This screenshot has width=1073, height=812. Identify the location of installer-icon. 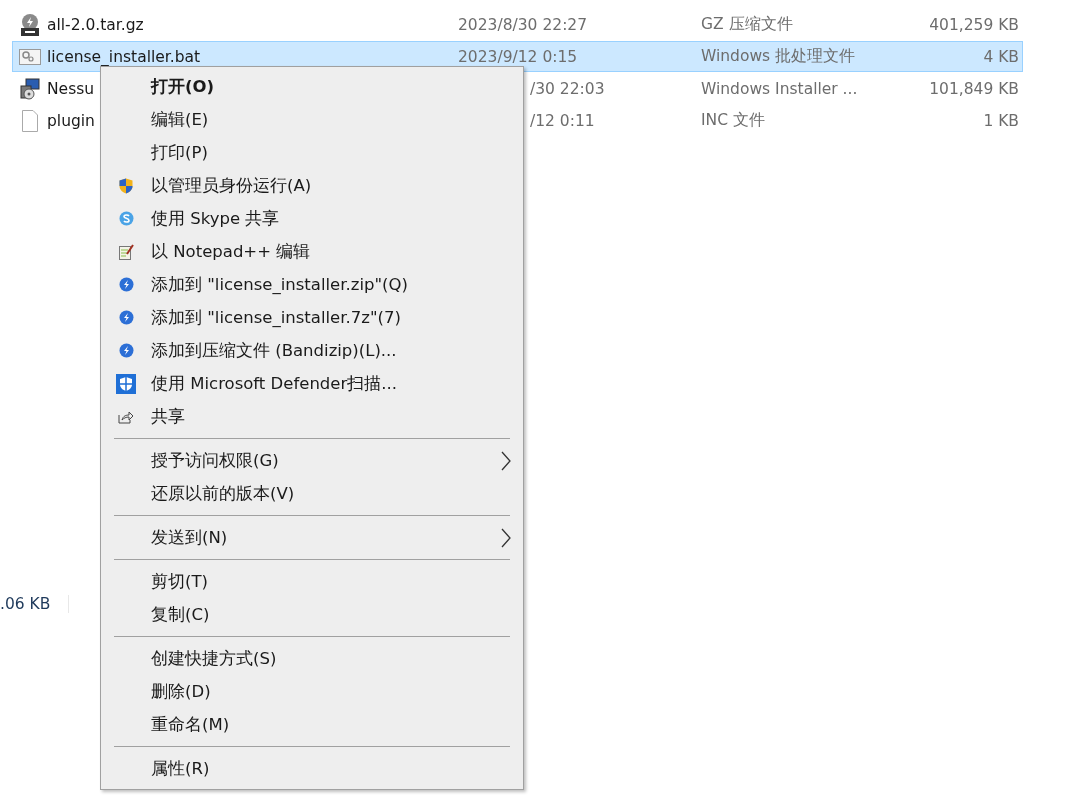
(30, 88).